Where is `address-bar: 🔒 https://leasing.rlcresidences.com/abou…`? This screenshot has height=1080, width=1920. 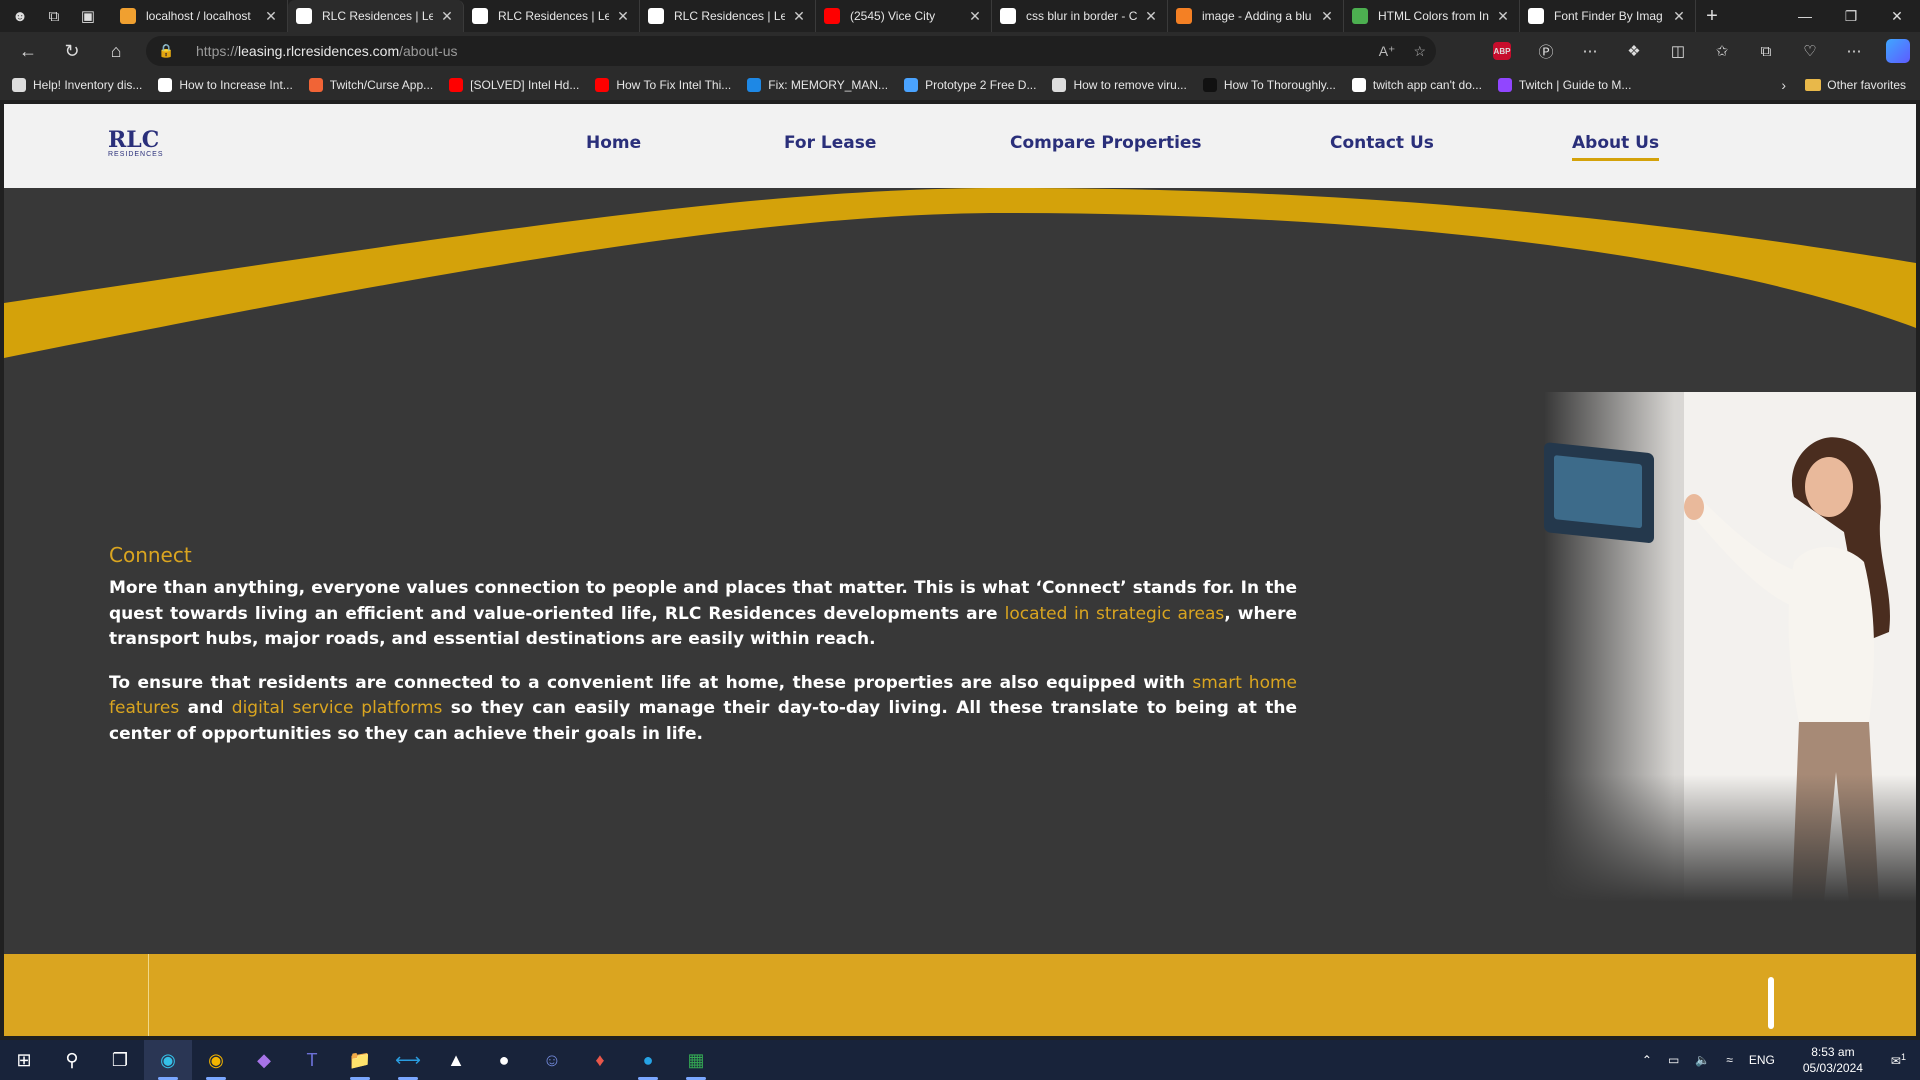
address-bar: 🔒 https://leasing.rlcresidences.com/abou… is located at coordinates (791, 51).